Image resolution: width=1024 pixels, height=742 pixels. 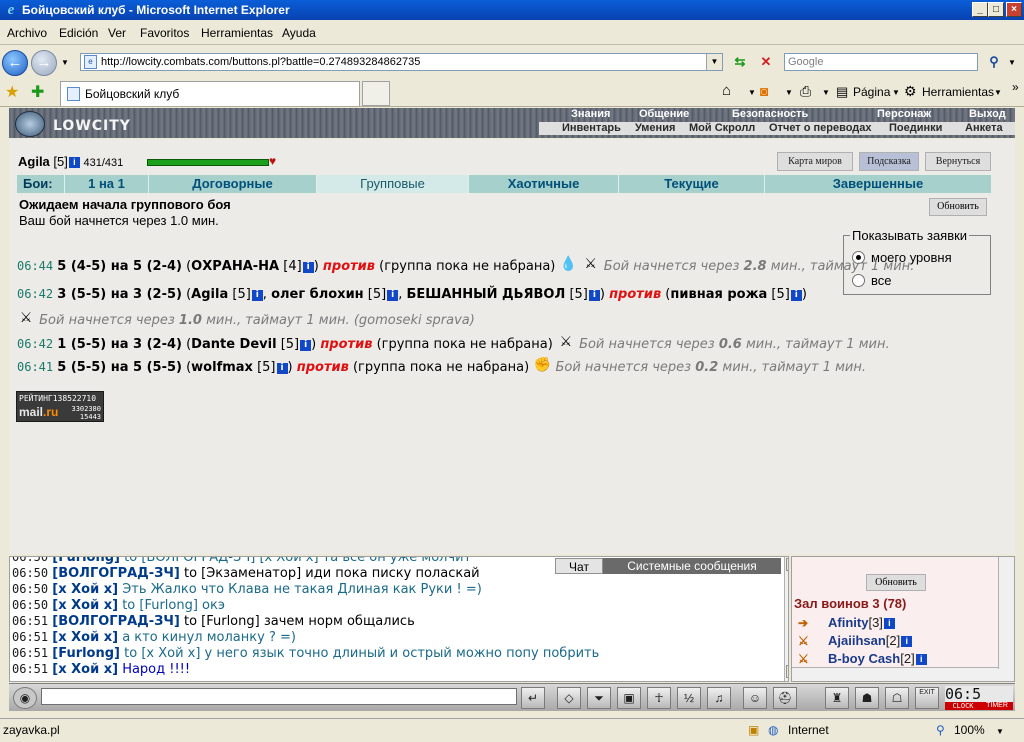 I want to click on nav-anketa: Анкета, so click(x=984, y=128).